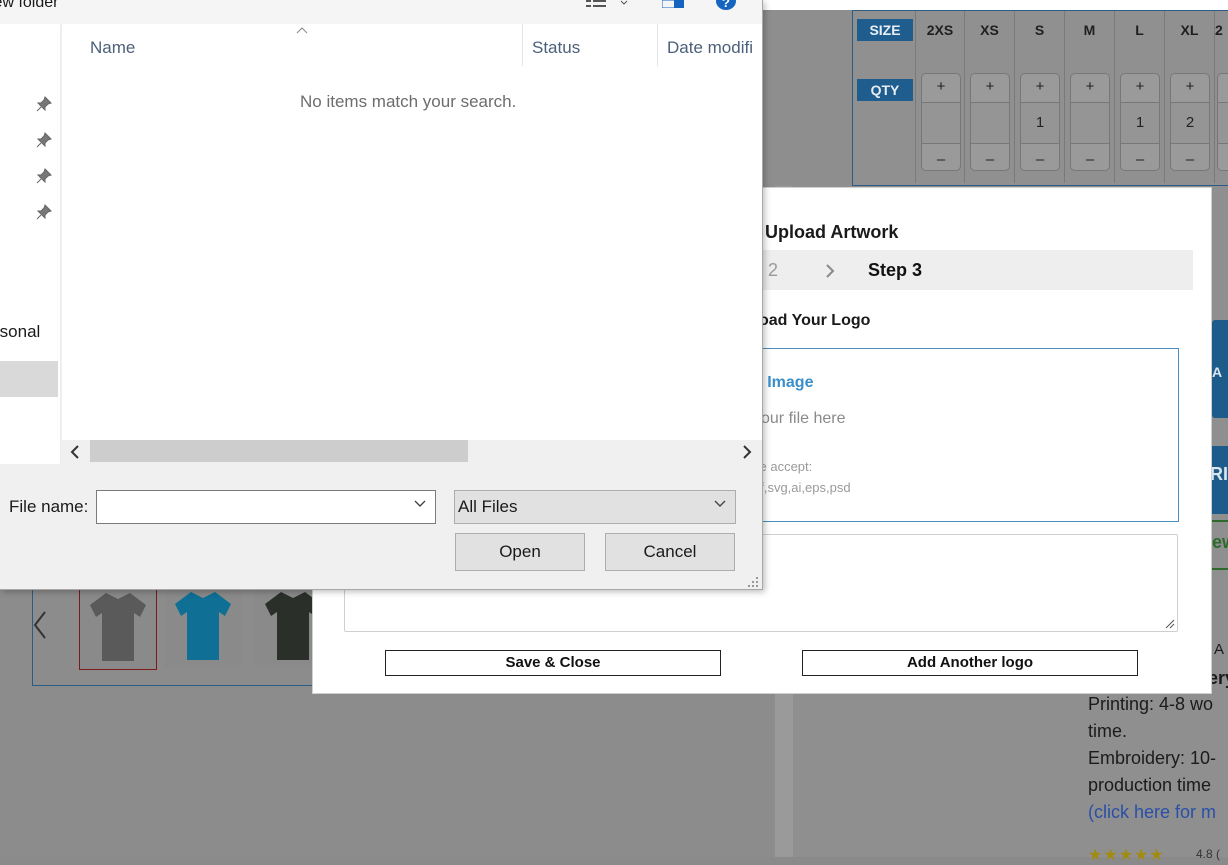 This screenshot has width=1228, height=865. I want to click on size-grip-icon, so click(753, 581).